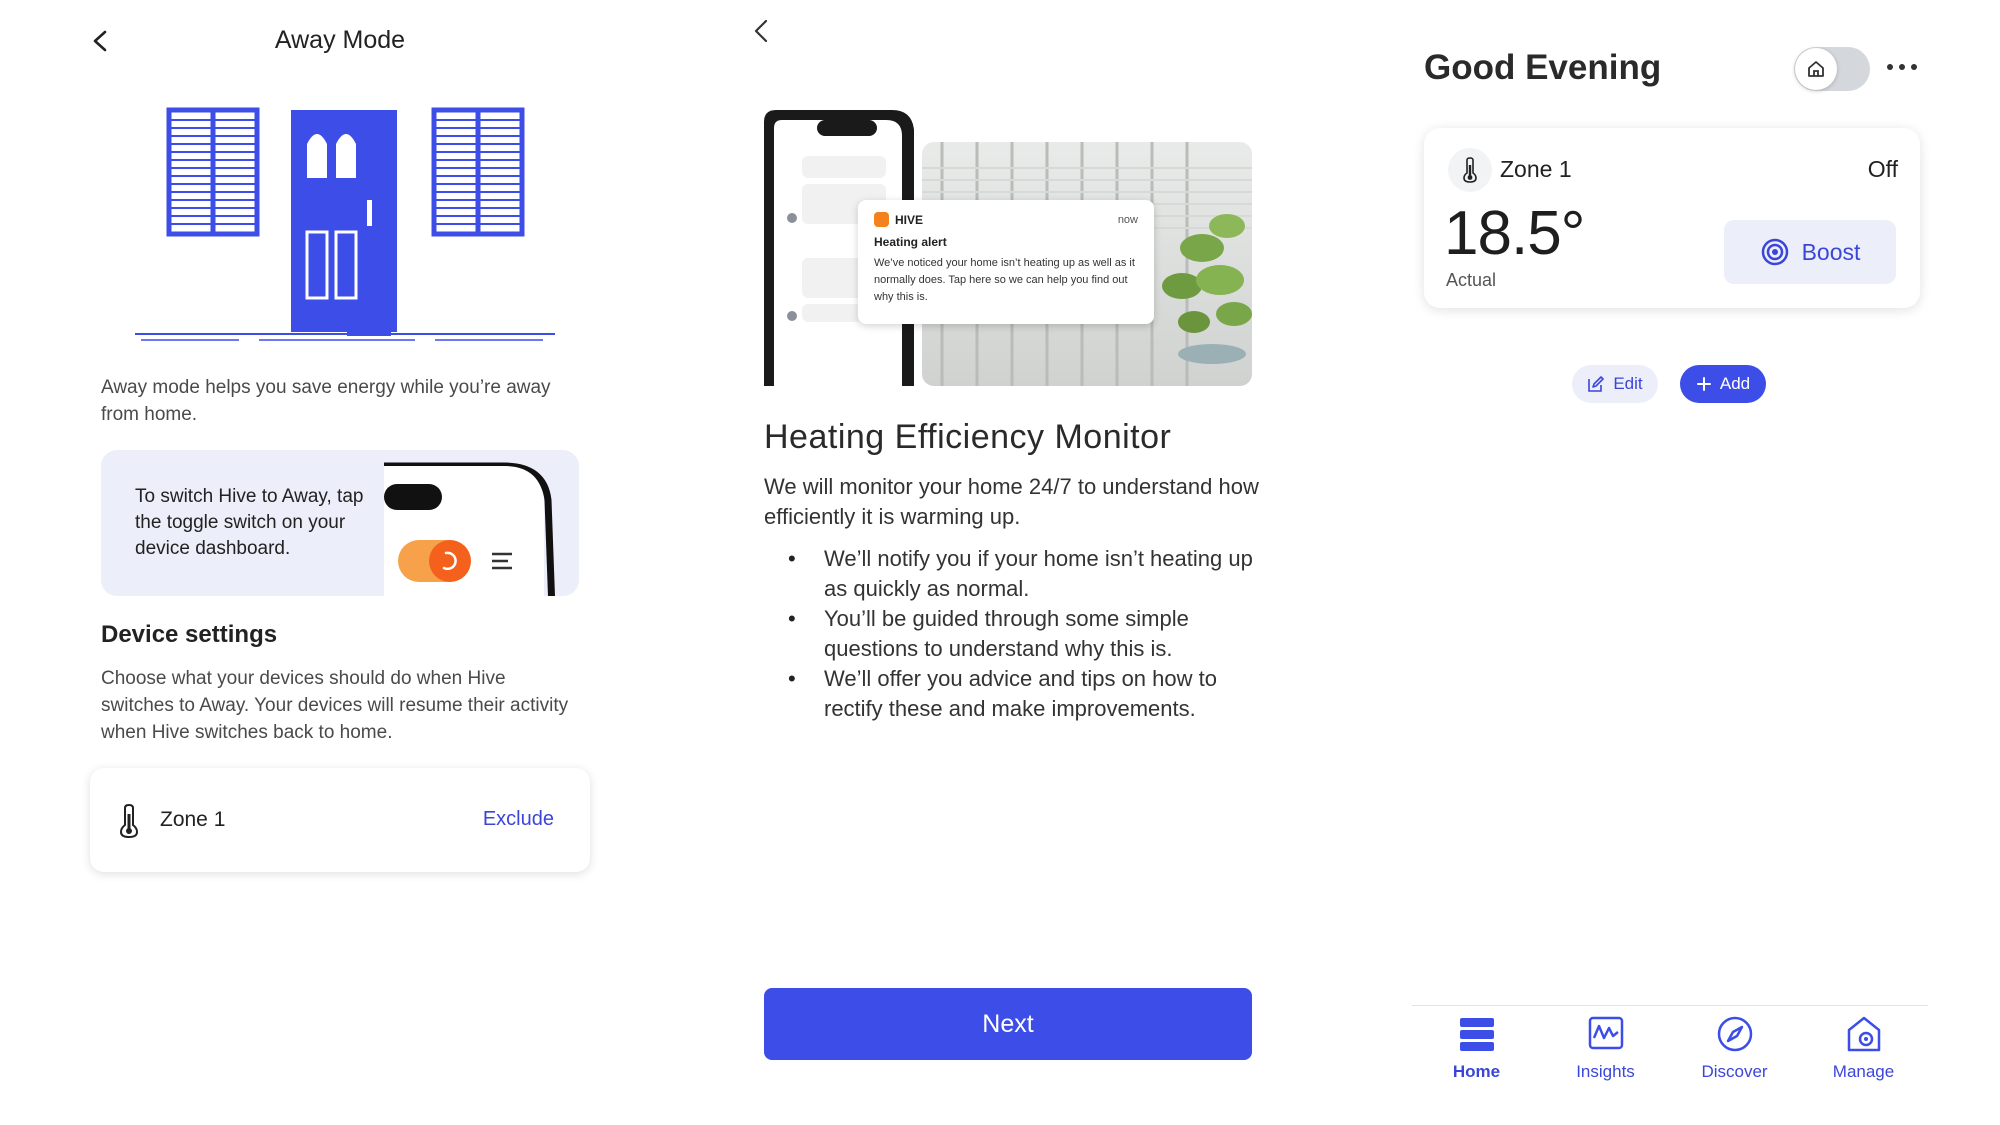 Image resolution: width=2000 pixels, height=1125 pixels. I want to click on insights-chart-icon, so click(1605, 1033).